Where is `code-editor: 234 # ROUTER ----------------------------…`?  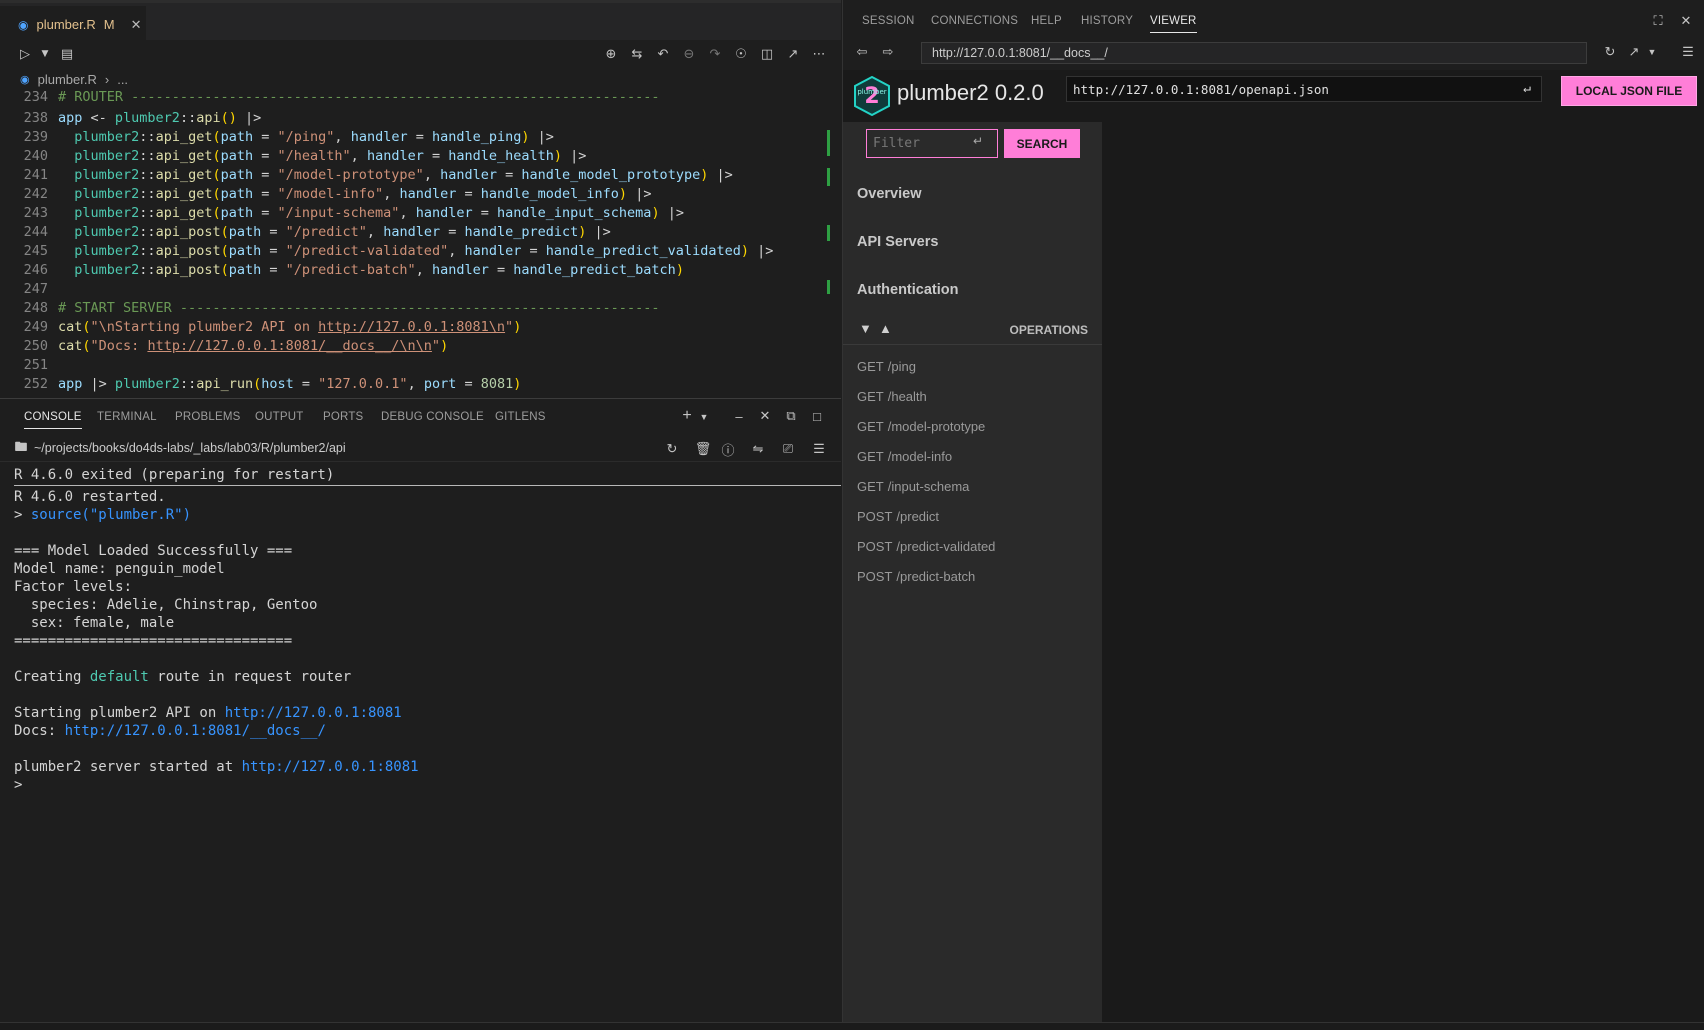 code-editor: 234 # ROUTER ----------------------------… is located at coordinates (420, 240).